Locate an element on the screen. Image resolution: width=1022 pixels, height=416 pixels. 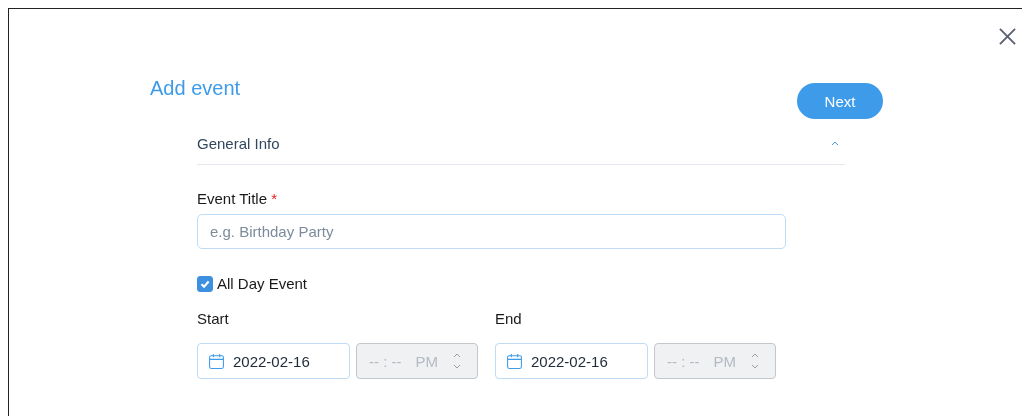
required-mark: * is located at coordinates (274, 198).